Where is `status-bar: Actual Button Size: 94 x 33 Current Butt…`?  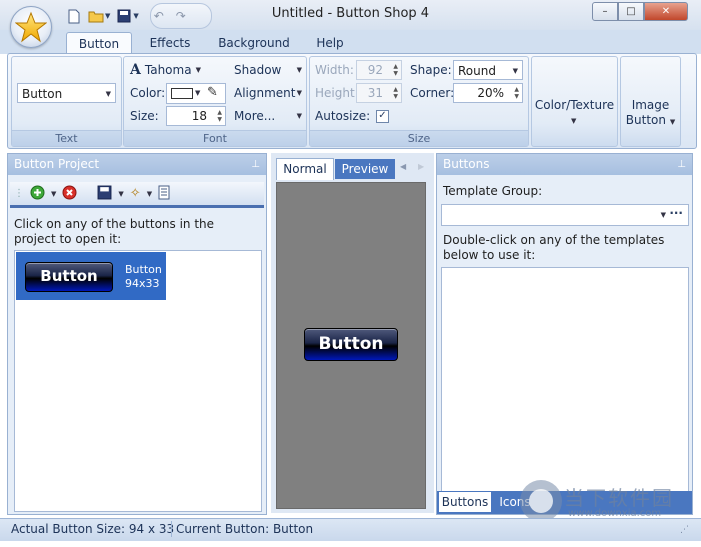
status-bar: Actual Button Size: 94 x 33 Current Butt… is located at coordinates (350, 529).